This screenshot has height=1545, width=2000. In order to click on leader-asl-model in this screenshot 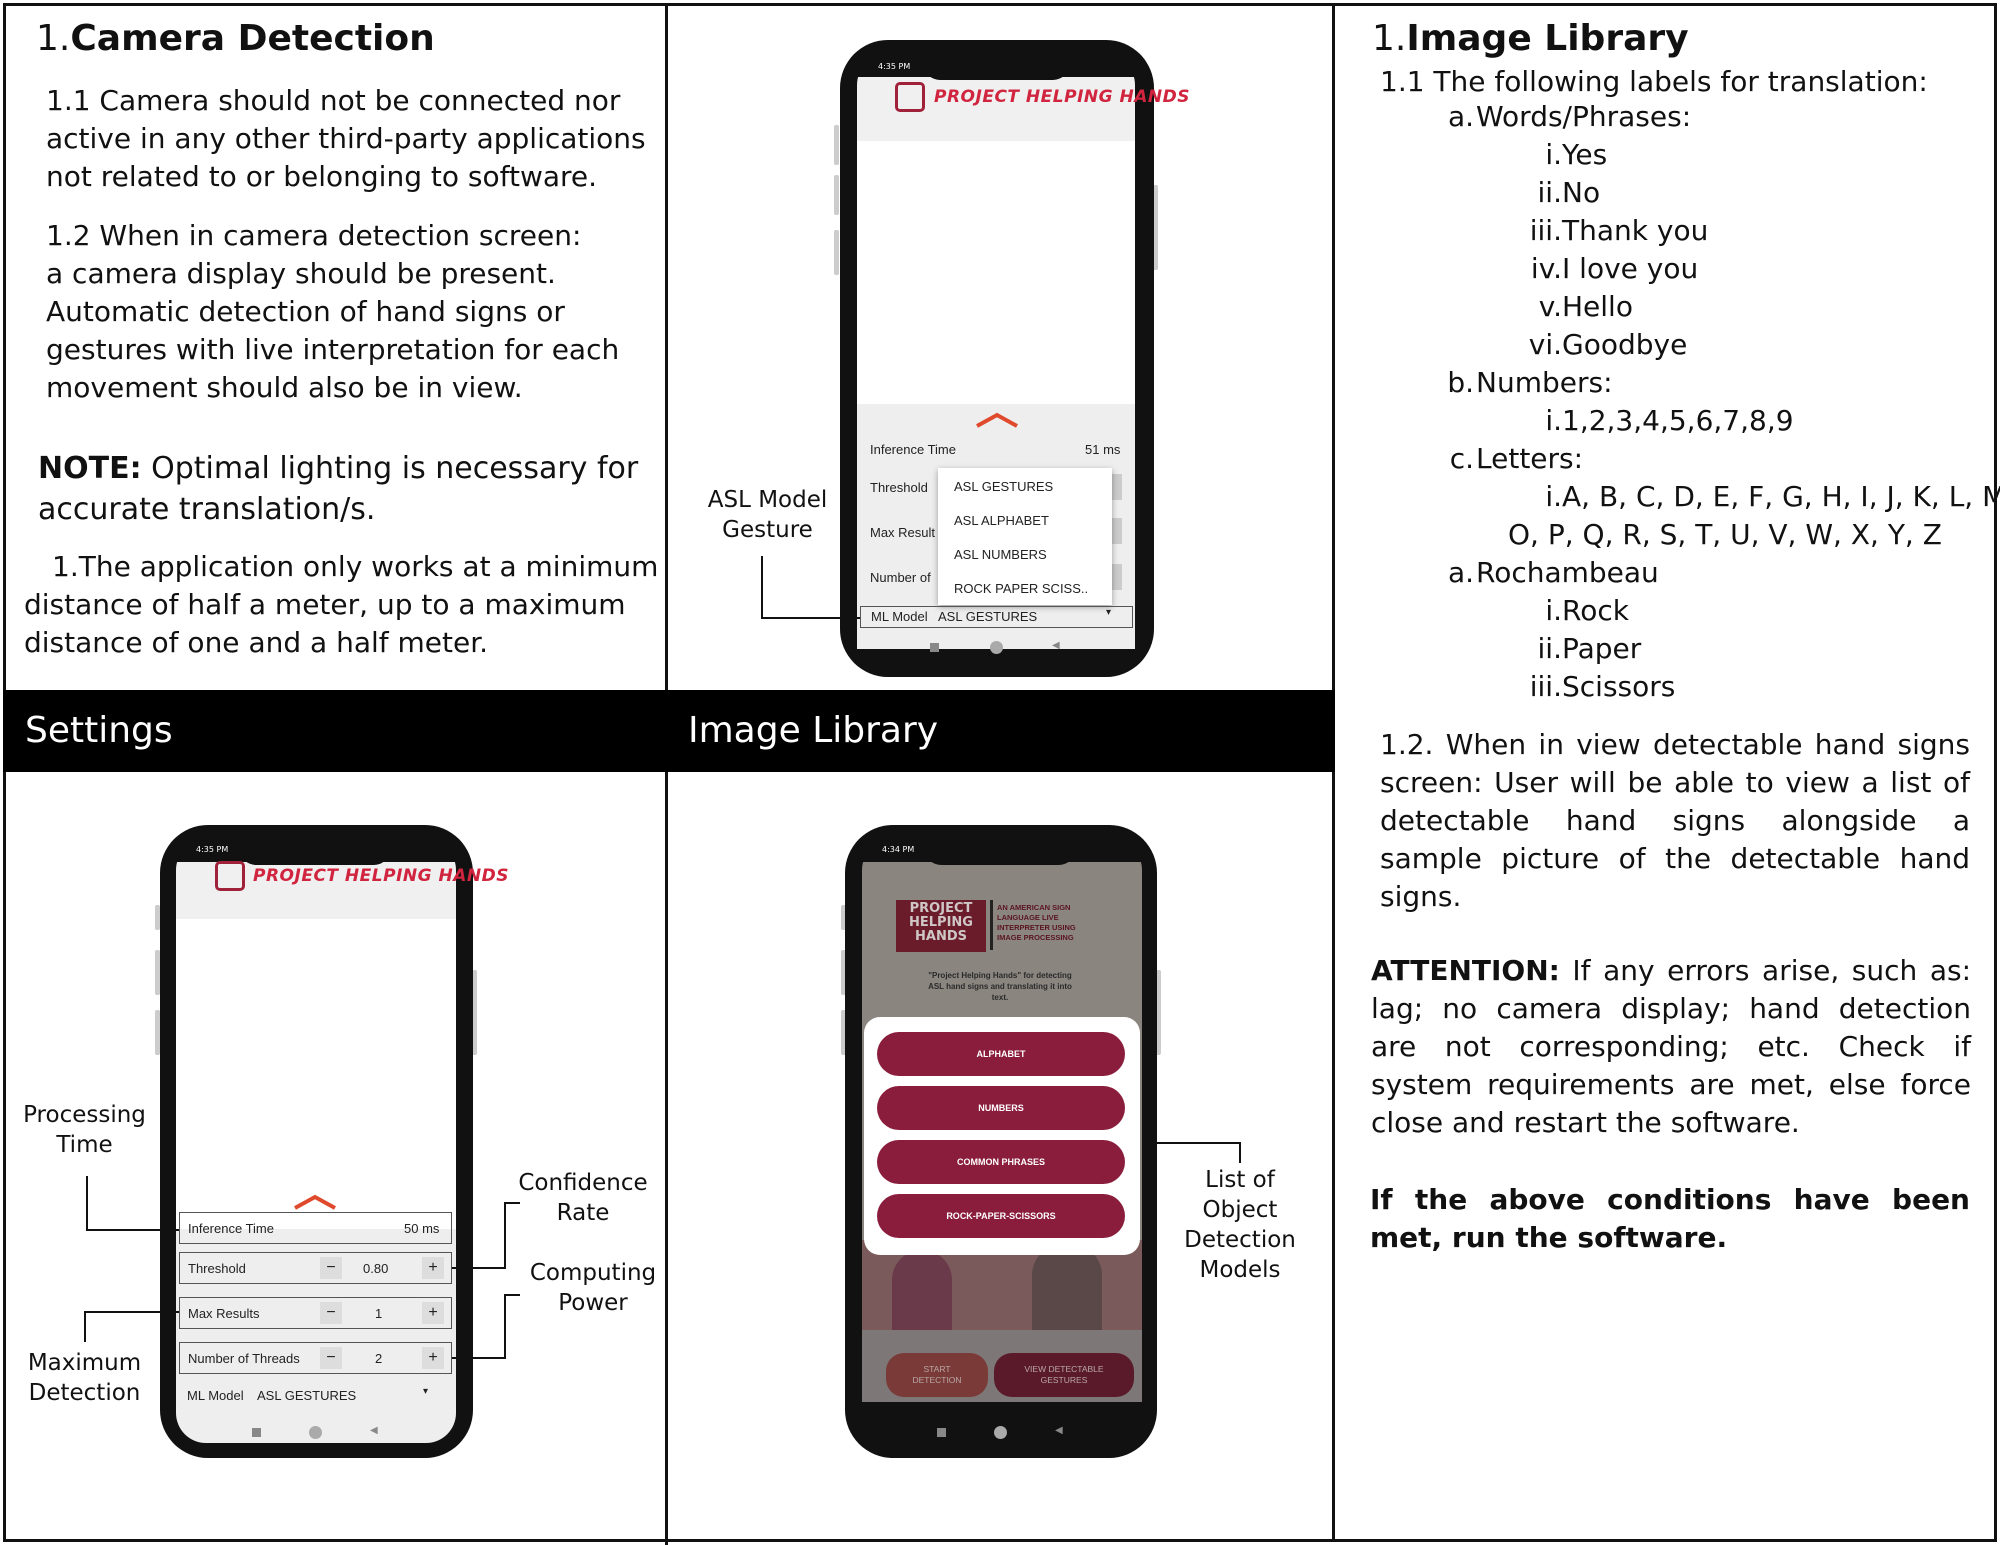, I will do `click(810, 587)`.